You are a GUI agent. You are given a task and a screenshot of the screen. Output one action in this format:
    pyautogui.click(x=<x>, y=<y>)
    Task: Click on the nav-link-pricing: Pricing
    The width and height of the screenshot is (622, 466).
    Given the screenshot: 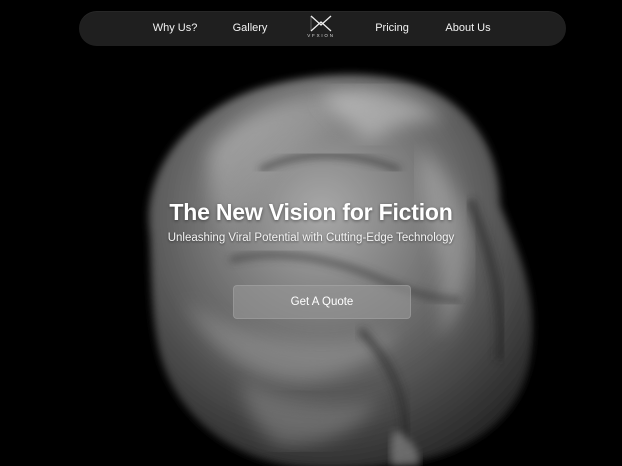 What is the action you would take?
    pyautogui.click(x=392, y=28)
    